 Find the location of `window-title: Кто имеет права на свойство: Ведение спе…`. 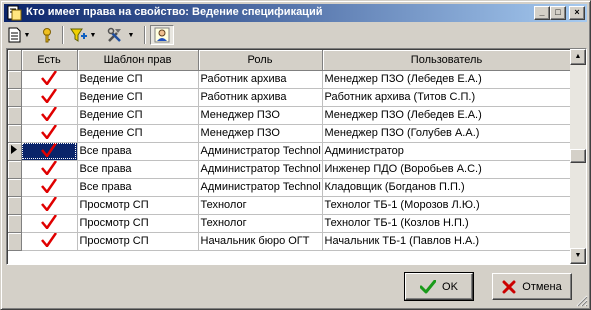

window-title: Кто имеет права на свойство: Ведение спе… is located at coordinates (174, 12).